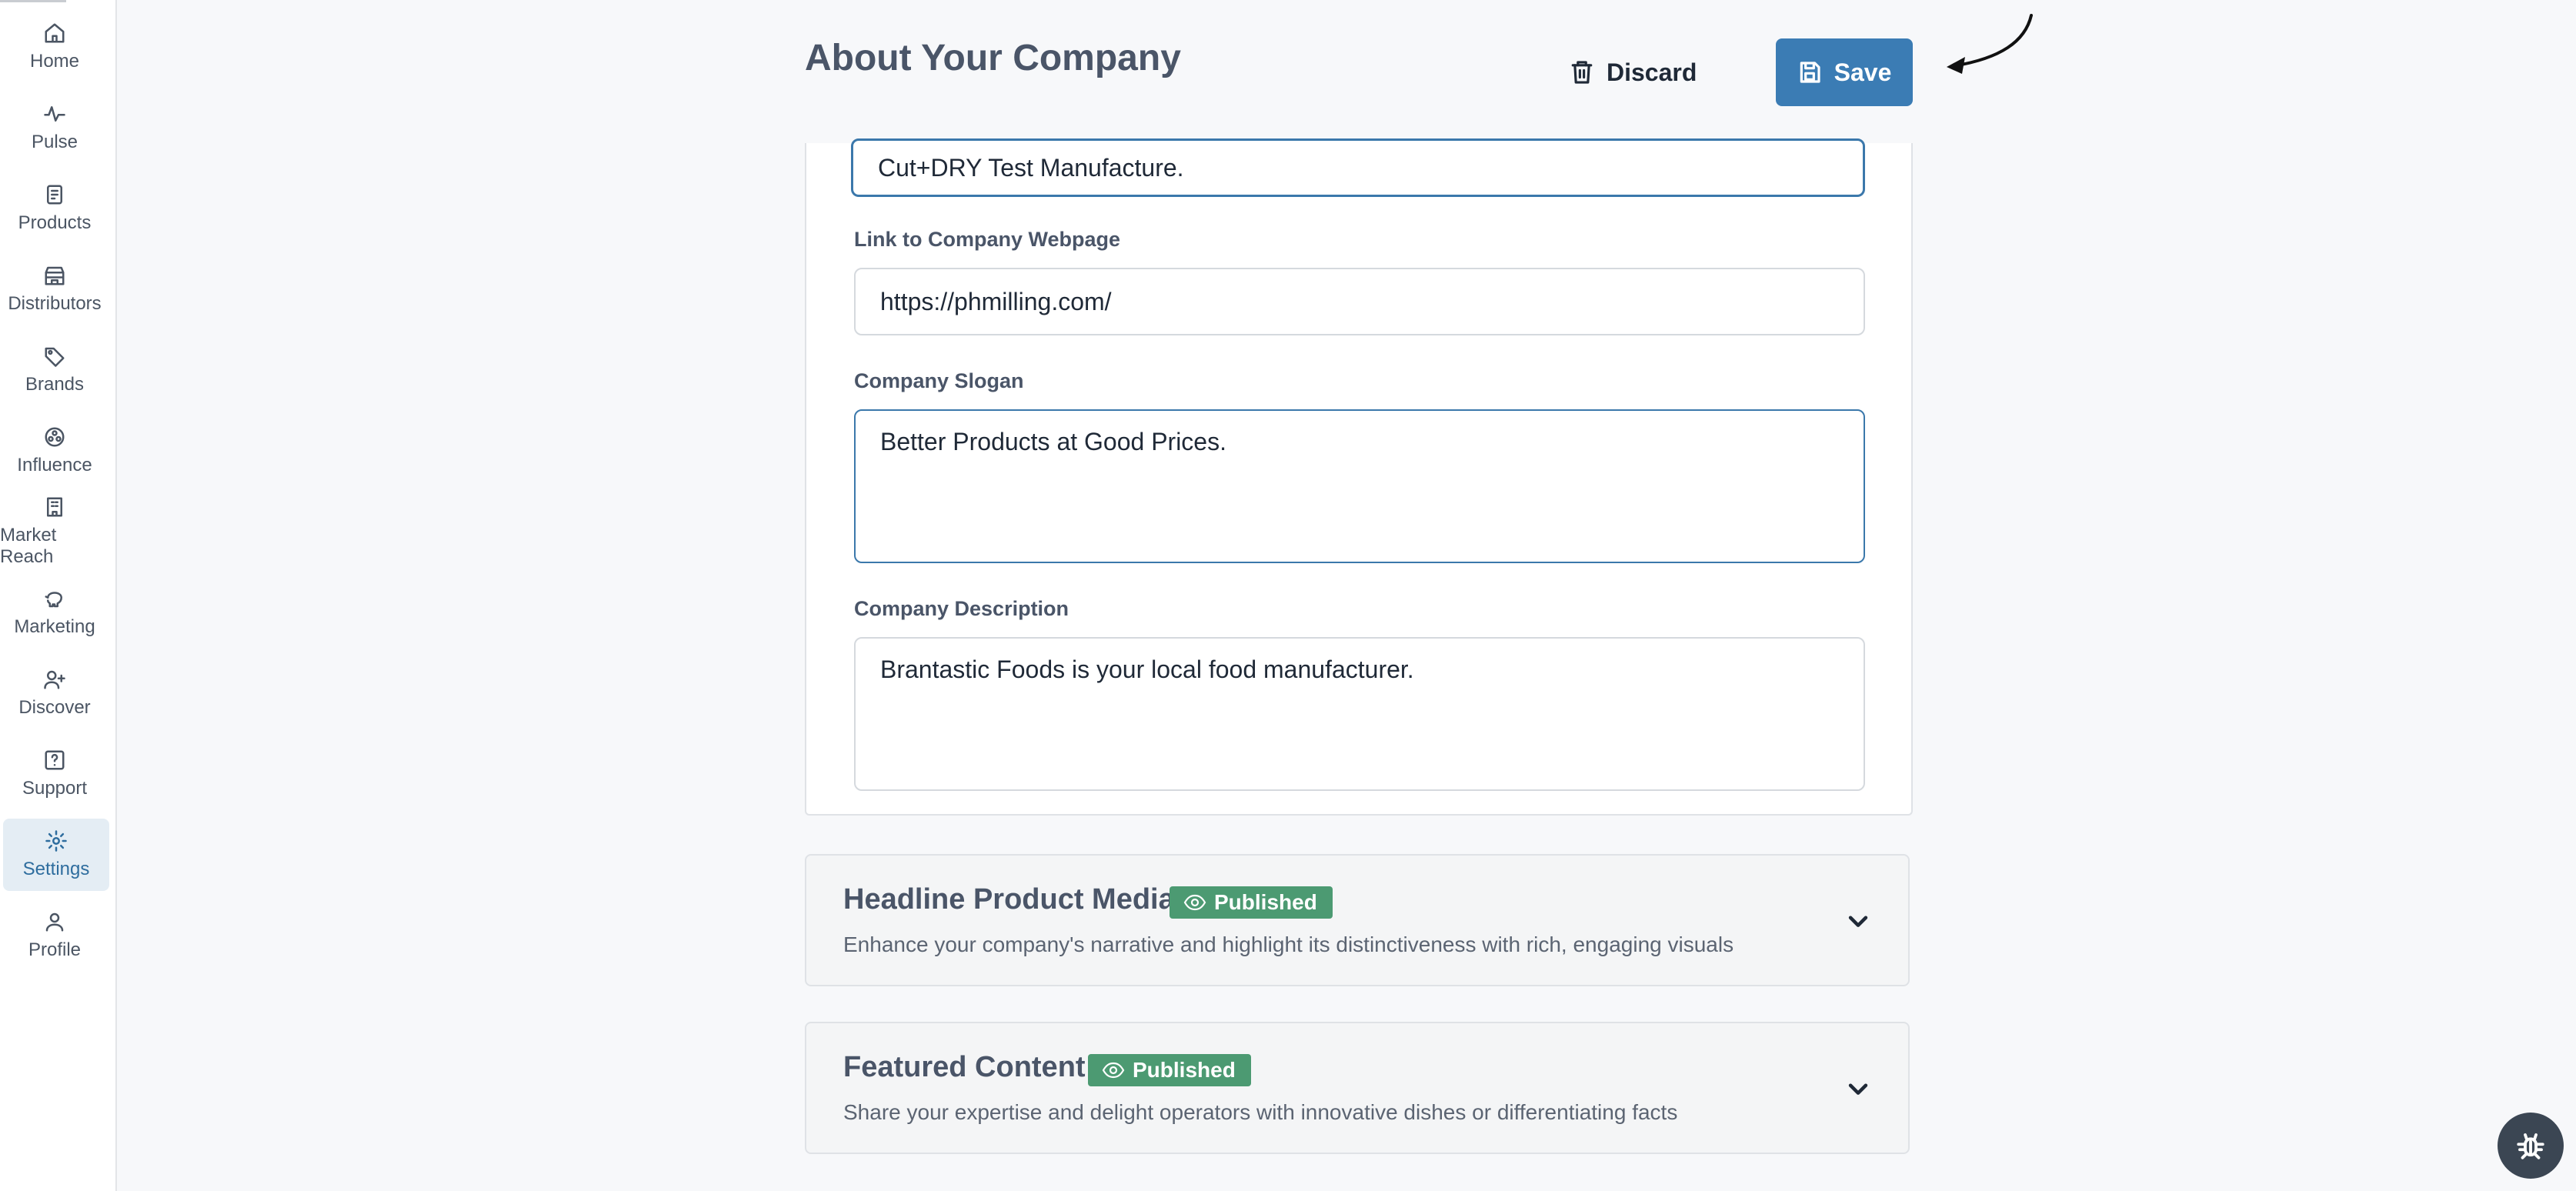 The width and height of the screenshot is (2576, 1191). I want to click on sidebar-item-support: Support, so click(55, 774).